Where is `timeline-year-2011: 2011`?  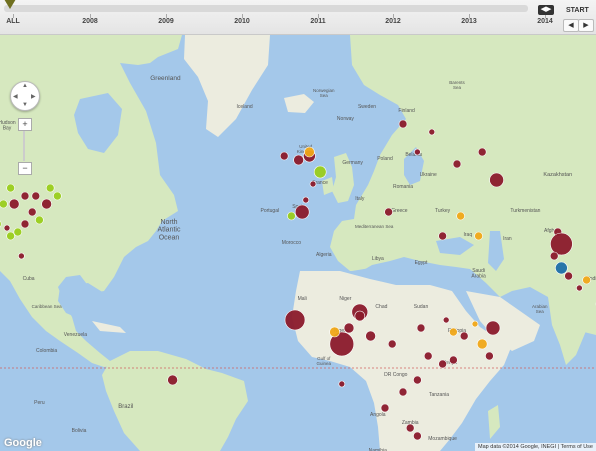 timeline-year-2011: 2011 is located at coordinates (317, 21).